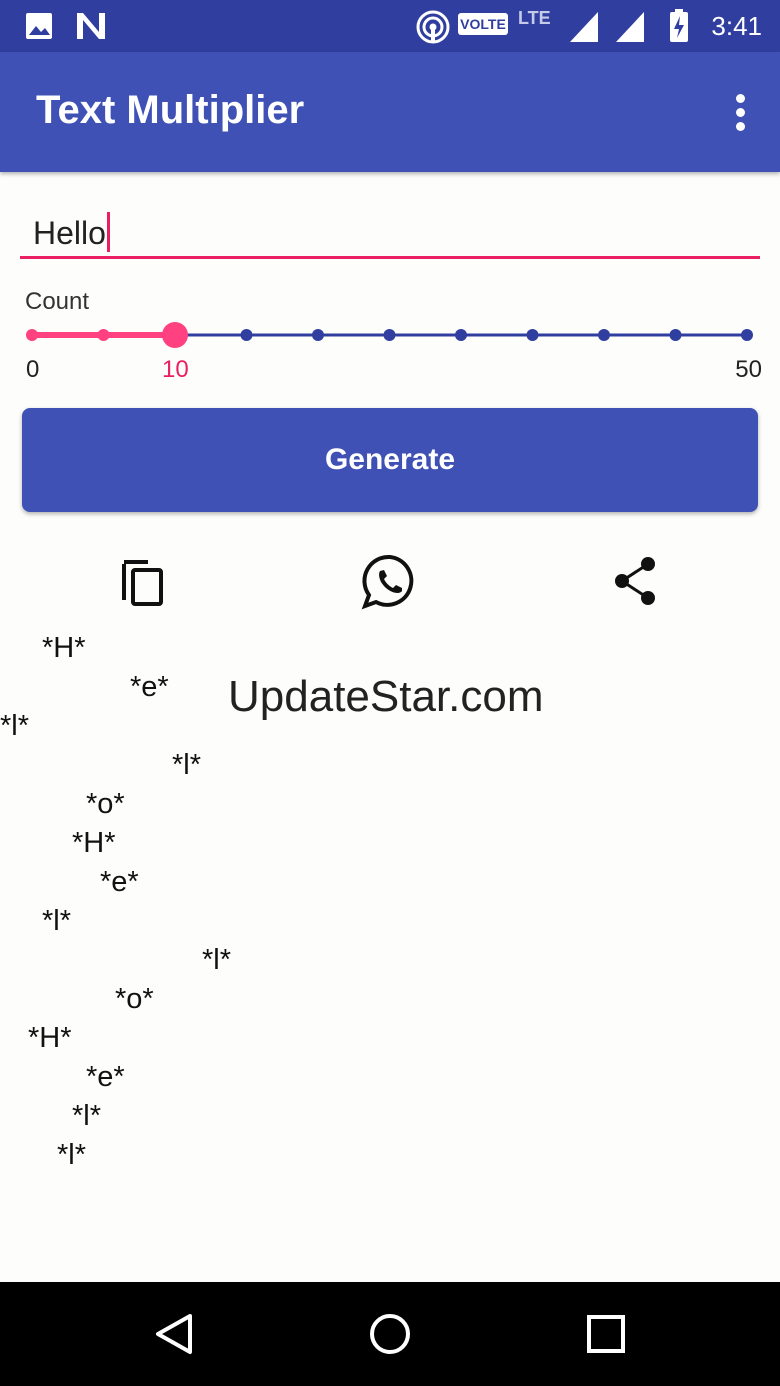 Image resolution: width=780 pixels, height=1386 pixels. Describe the element at coordinates (390, 26) in the screenshot. I see `status-bar: VOLTE LTE 3:41` at that location.